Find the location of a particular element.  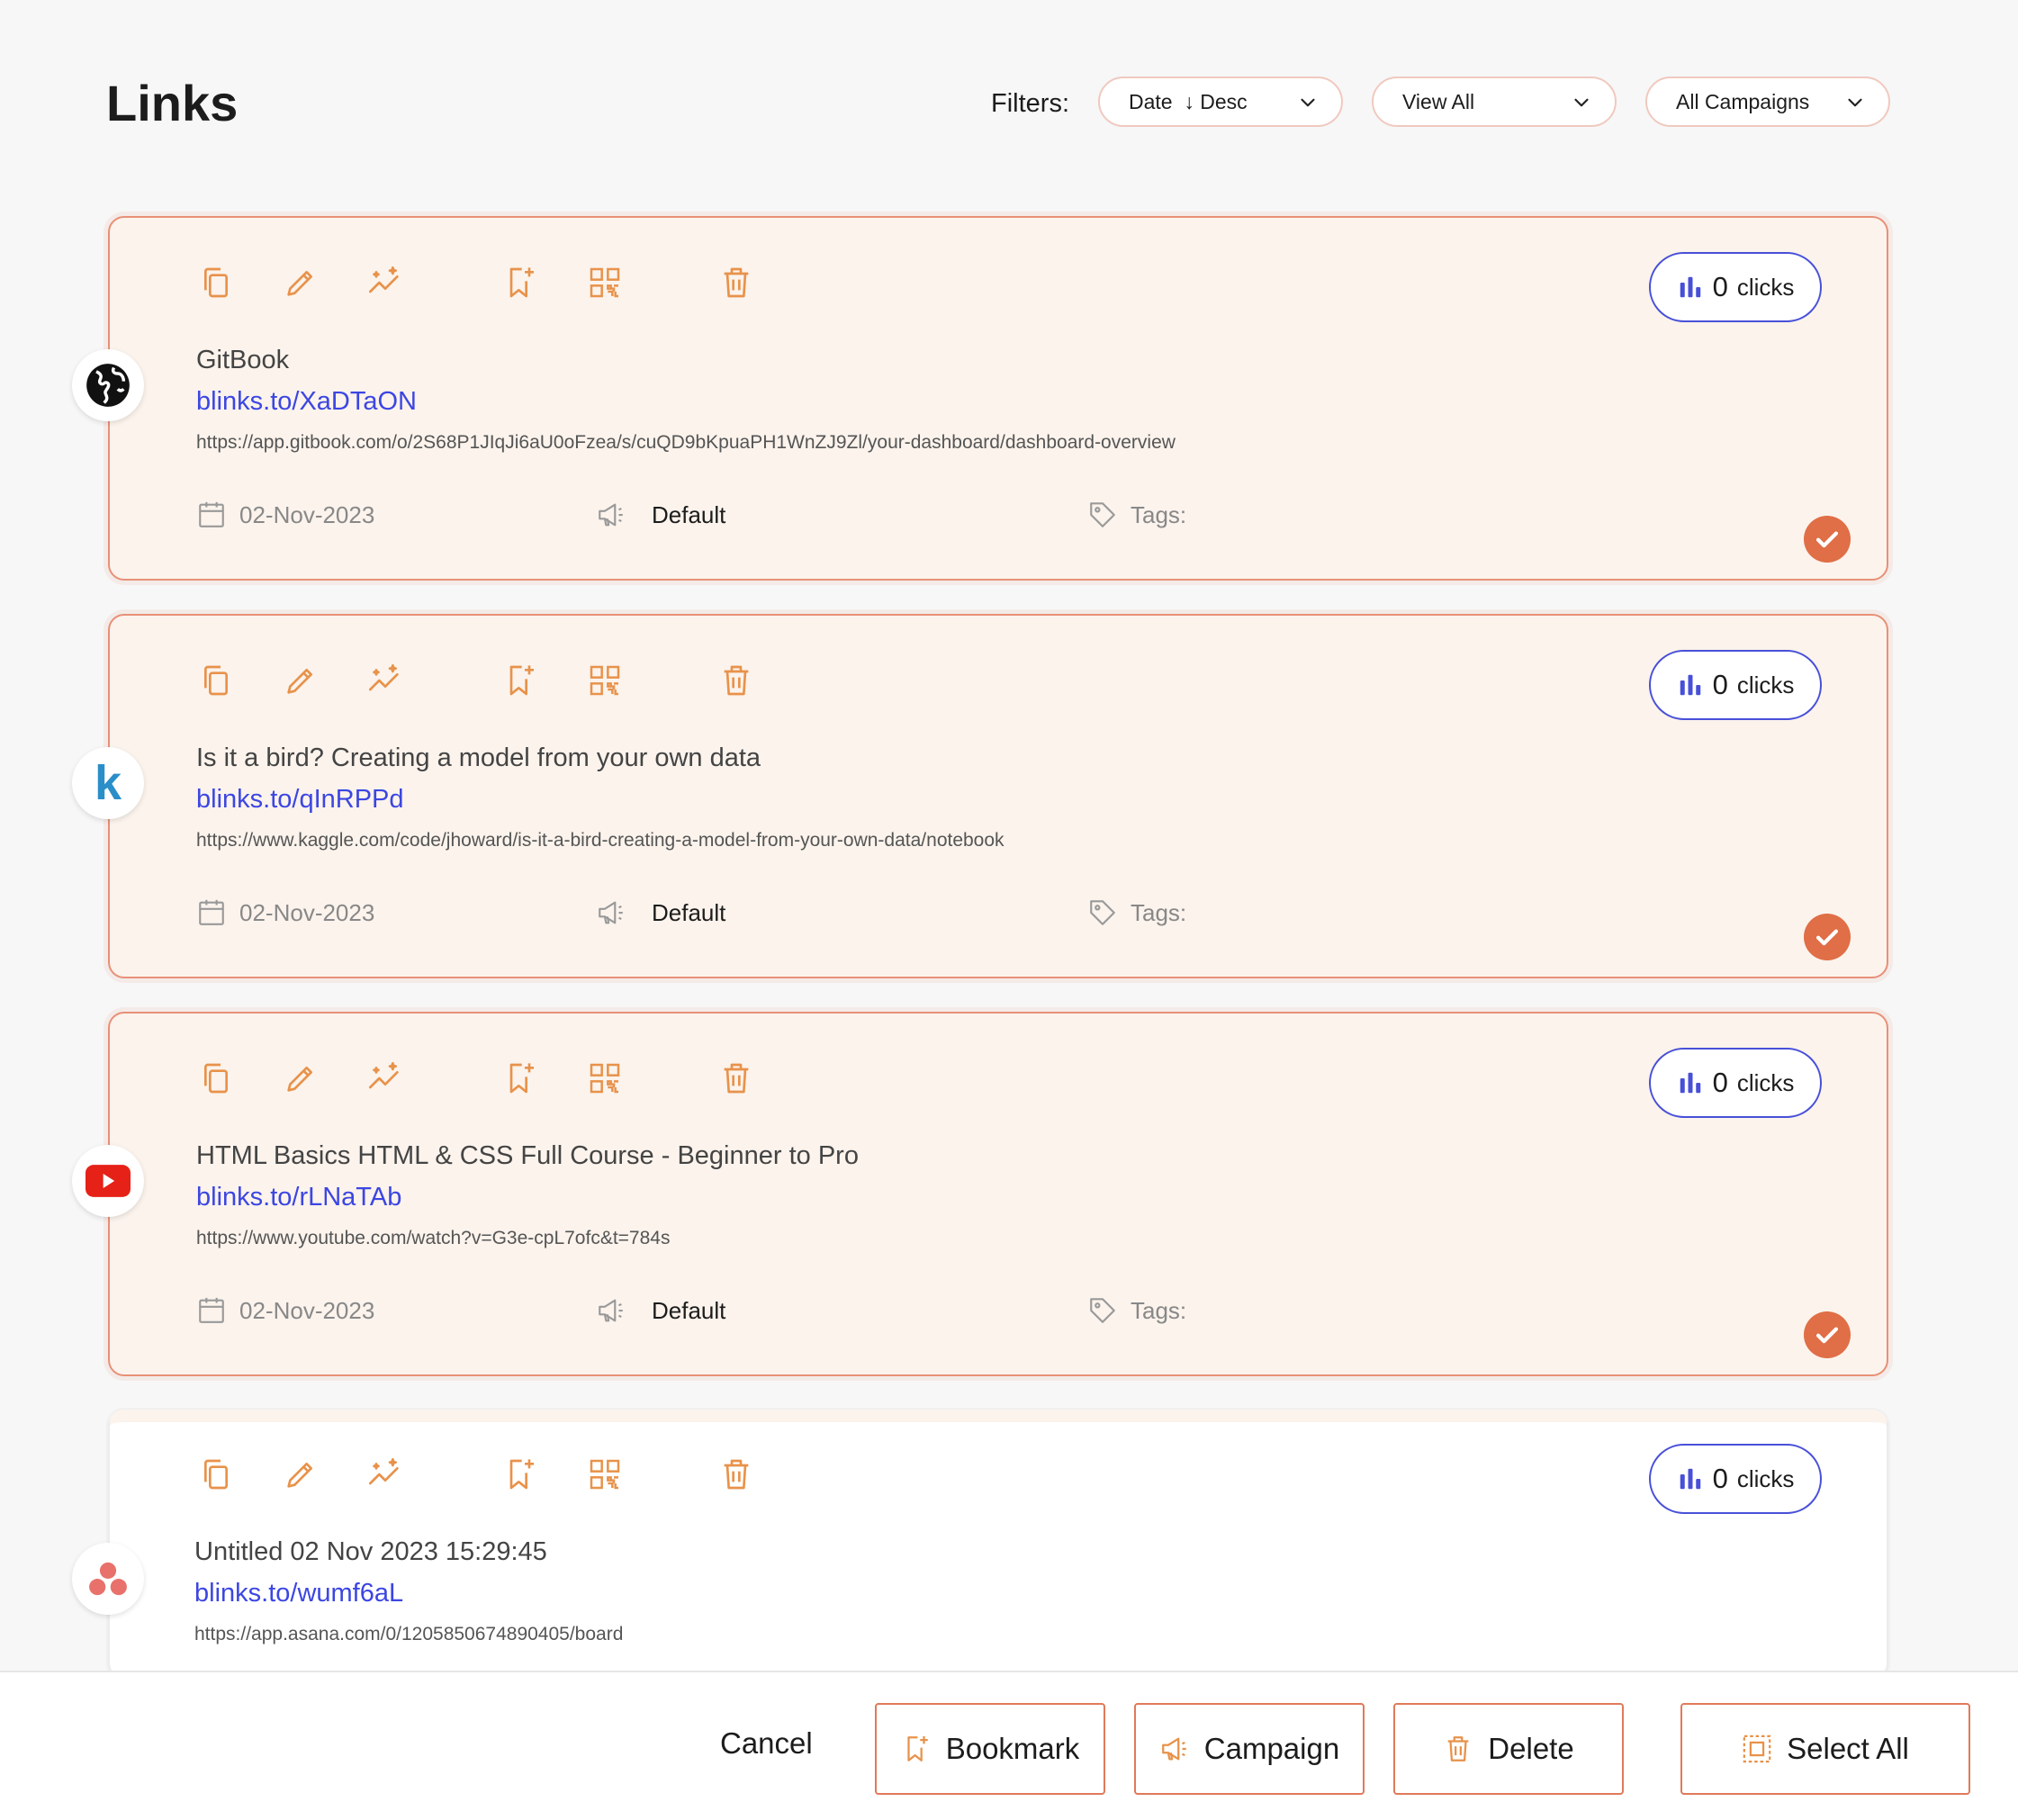

select-all-button: Select All is located at coordinates (1825, 1749).